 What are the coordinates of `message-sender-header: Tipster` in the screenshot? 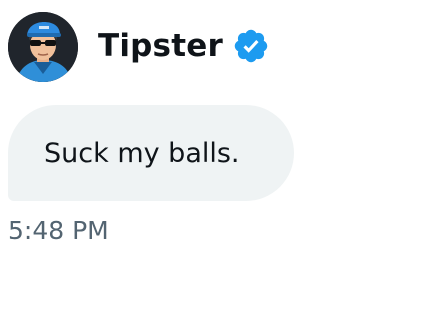 It's located at (139, 47).